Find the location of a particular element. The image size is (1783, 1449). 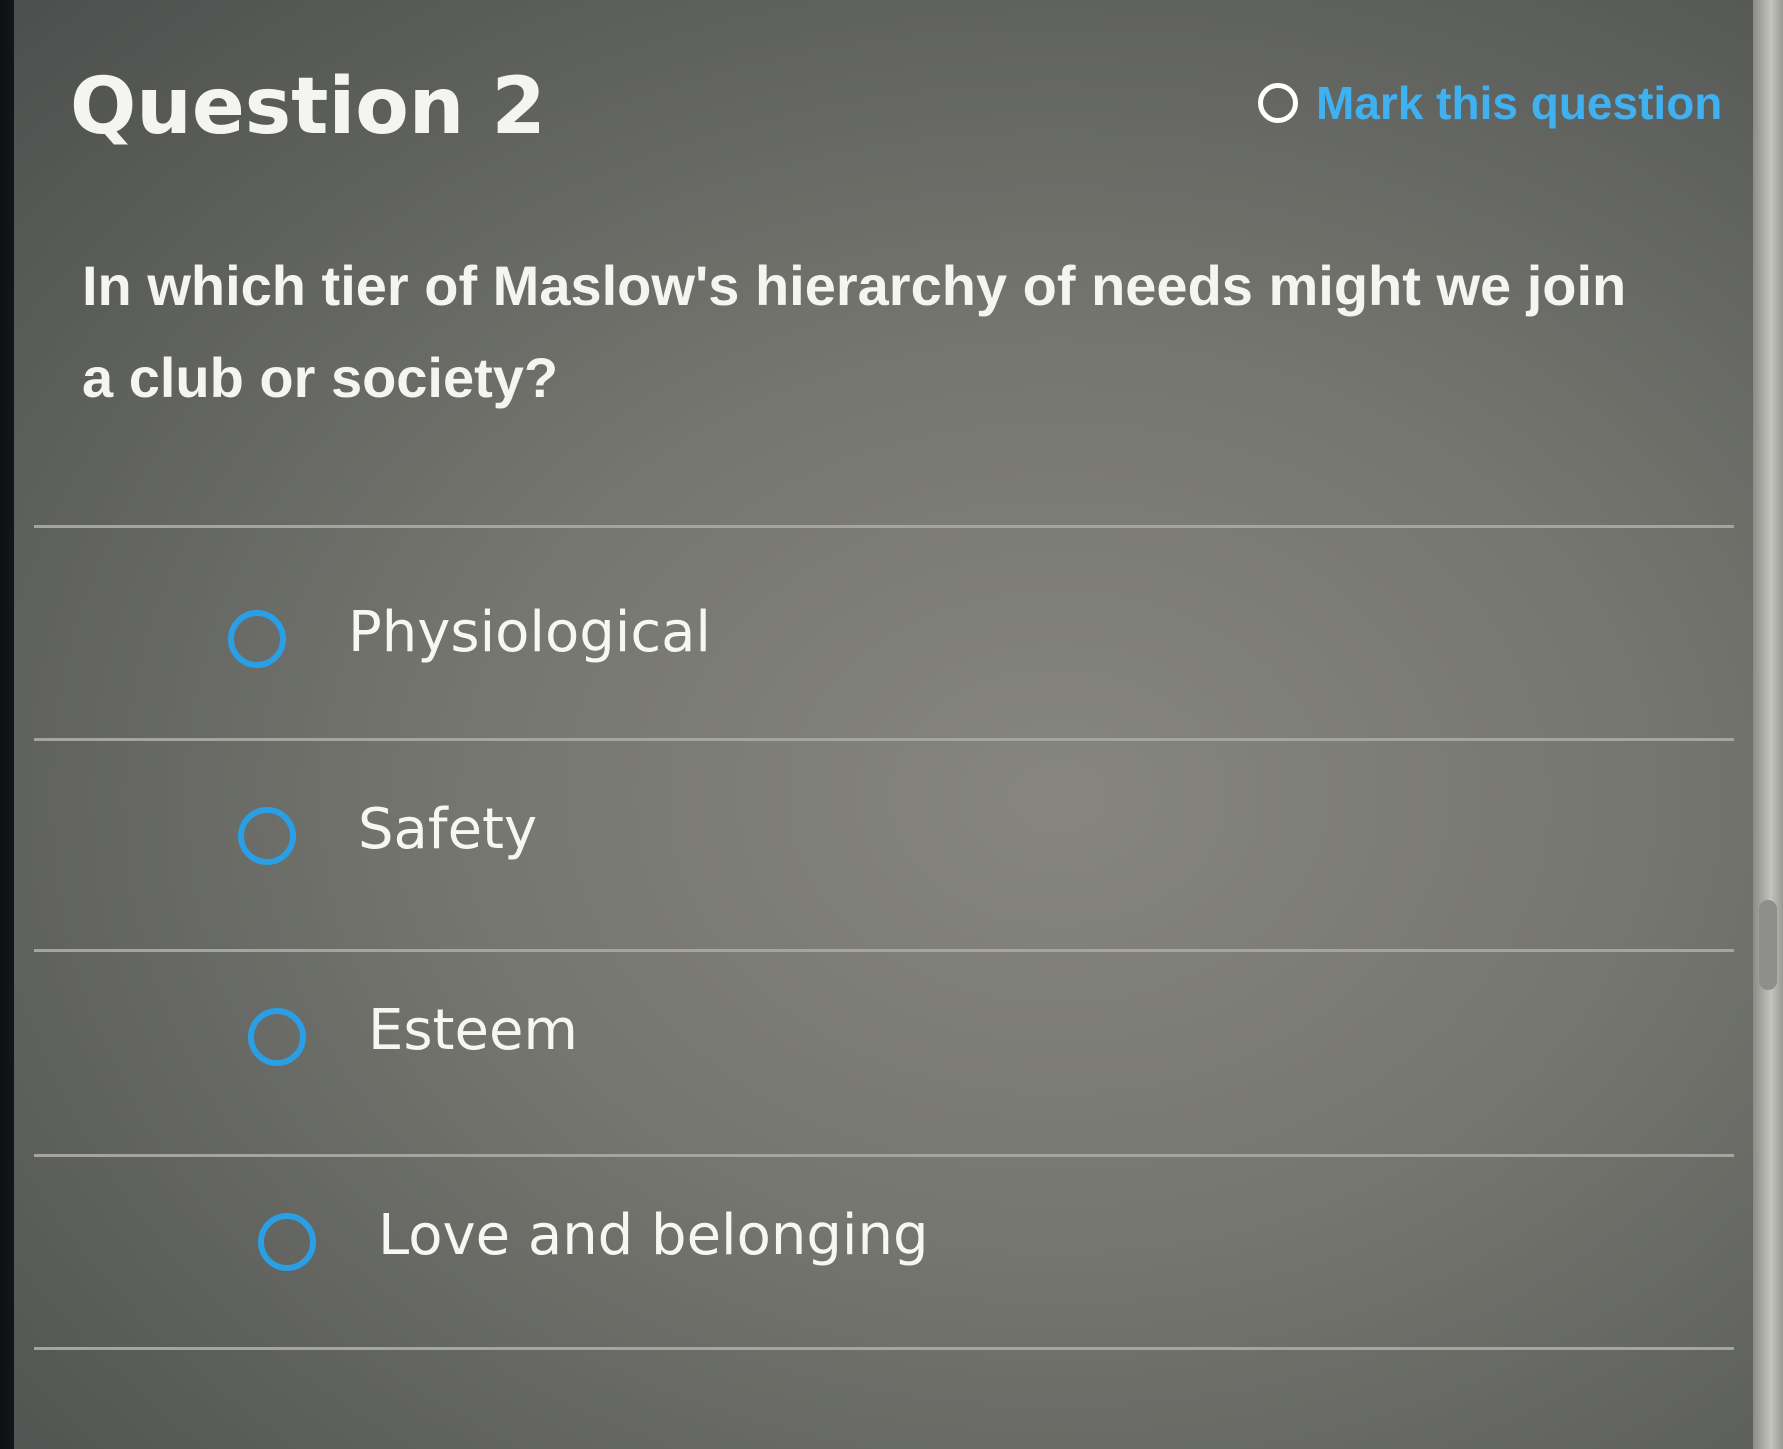

mark-question-toggle: Mark this question is located at coordinates (1490, 103).